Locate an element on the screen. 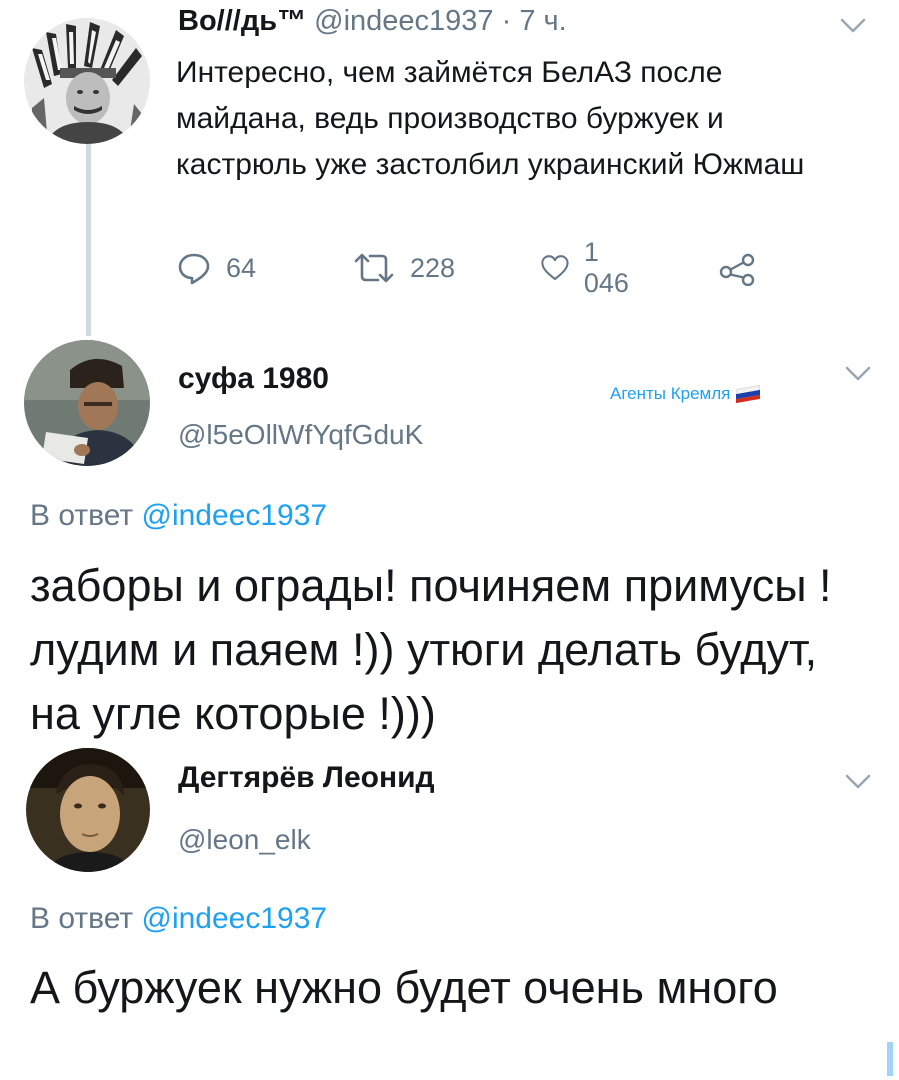  author-handle: @leon_elk is located at coordinates (244, 840).